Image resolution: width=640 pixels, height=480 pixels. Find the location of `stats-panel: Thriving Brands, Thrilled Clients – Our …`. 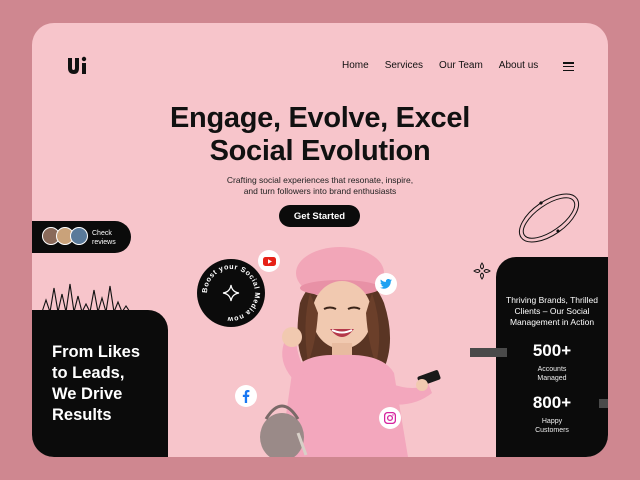

stats-panel: Thriving Brands, Thrilled Clients – Our … is located at coordinates (552, 357).